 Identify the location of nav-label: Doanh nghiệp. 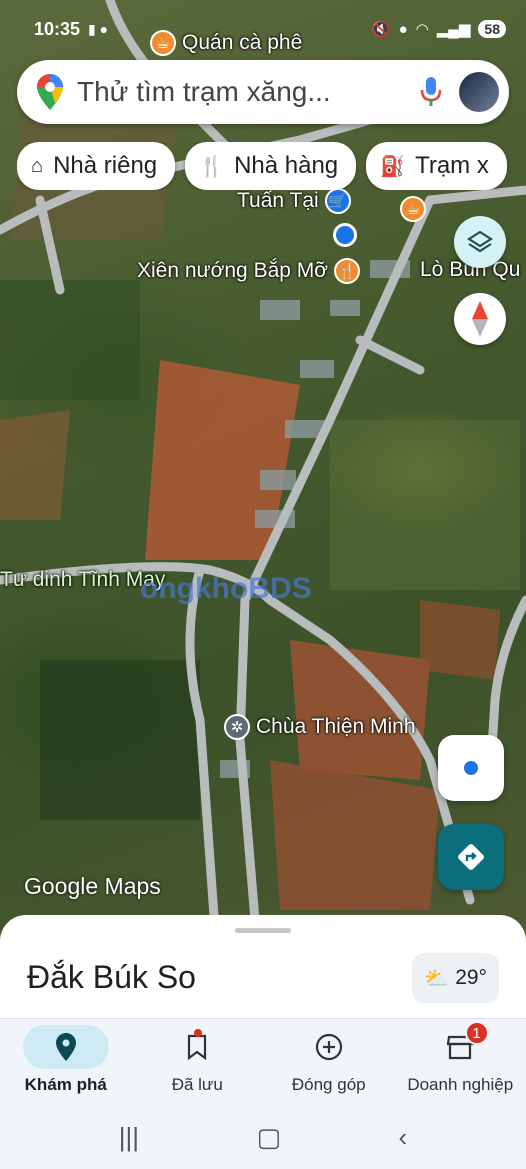
(460, 1084).